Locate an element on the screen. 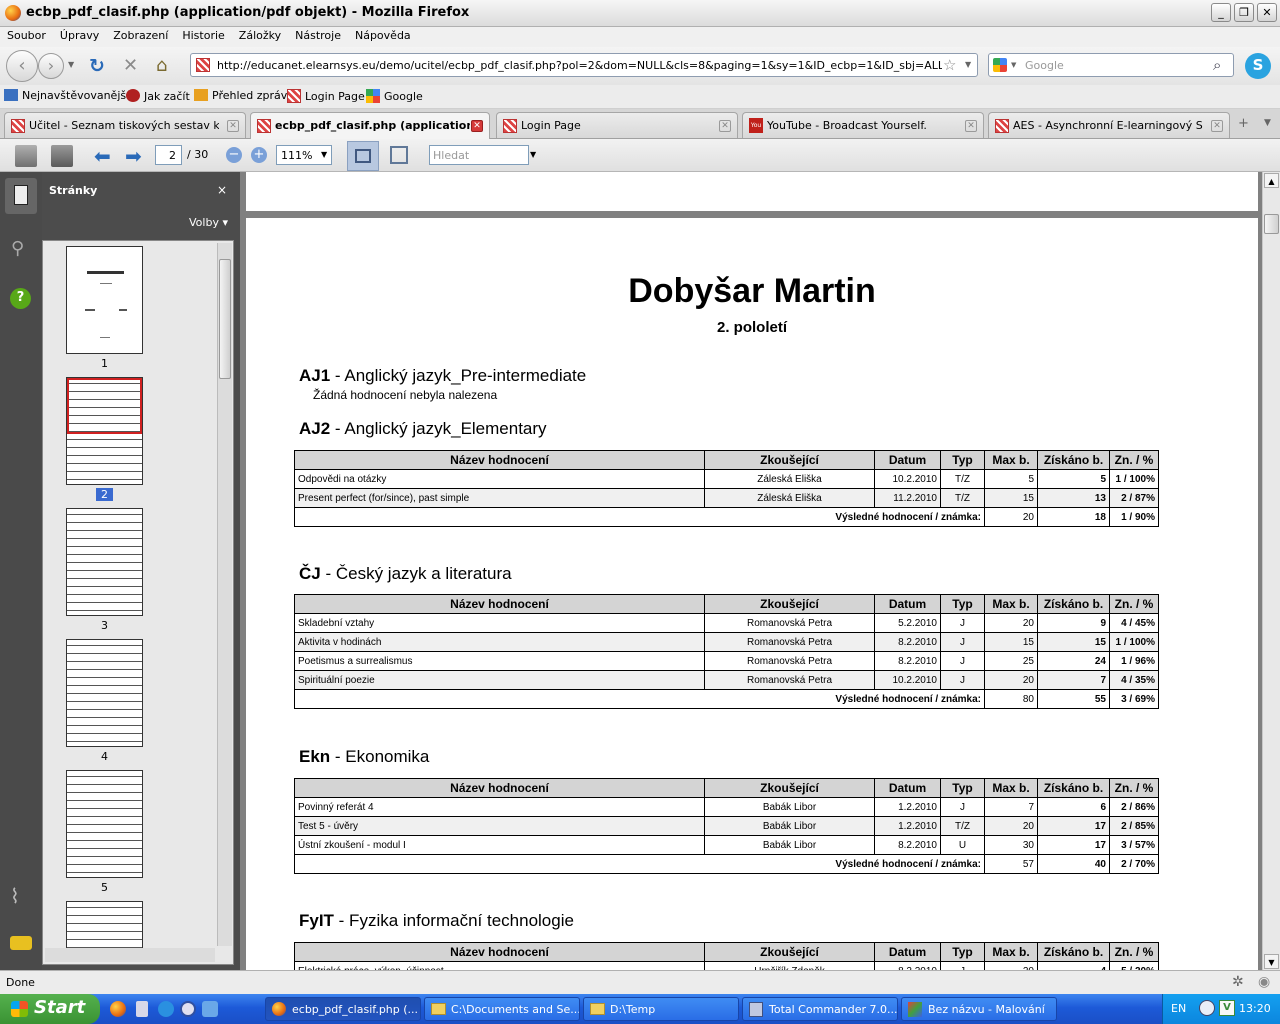 The height and width of the screenshot is (1024, 1280). table-cell: Poetismus a surrealismus is located at coordinates (499, 661).